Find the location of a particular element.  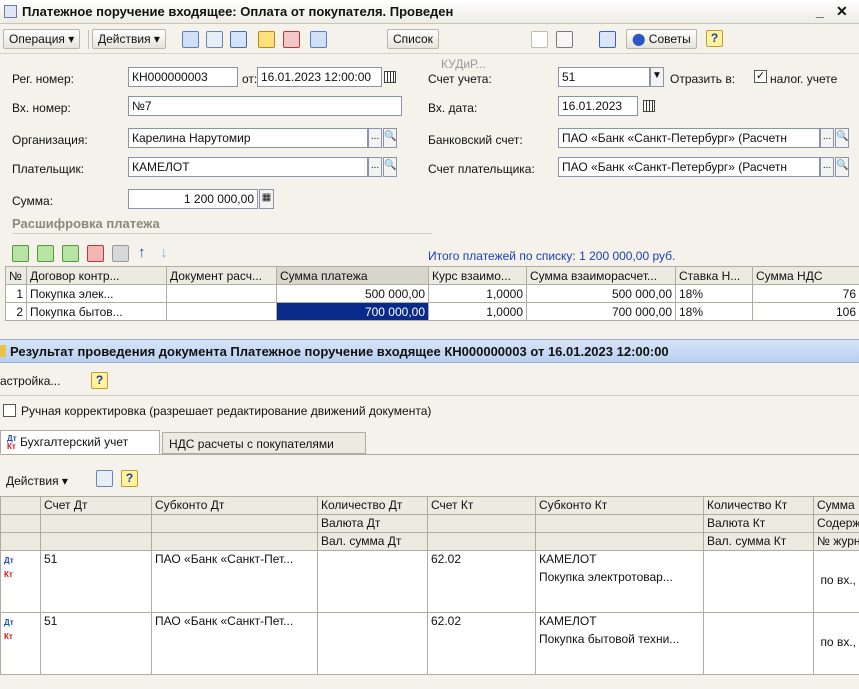

delete-row-icon is located at coordinates (95, 253).